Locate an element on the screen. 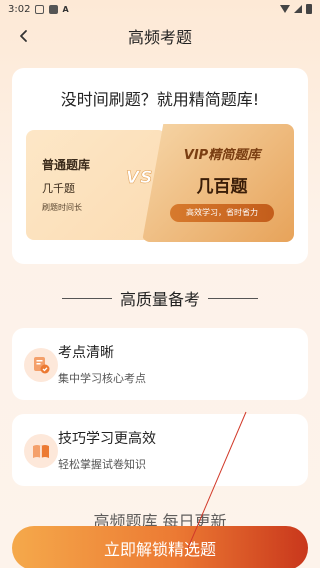 The width and height of the screenshot is (320, 568). wifi-icon is located at coordinates (285, 9).